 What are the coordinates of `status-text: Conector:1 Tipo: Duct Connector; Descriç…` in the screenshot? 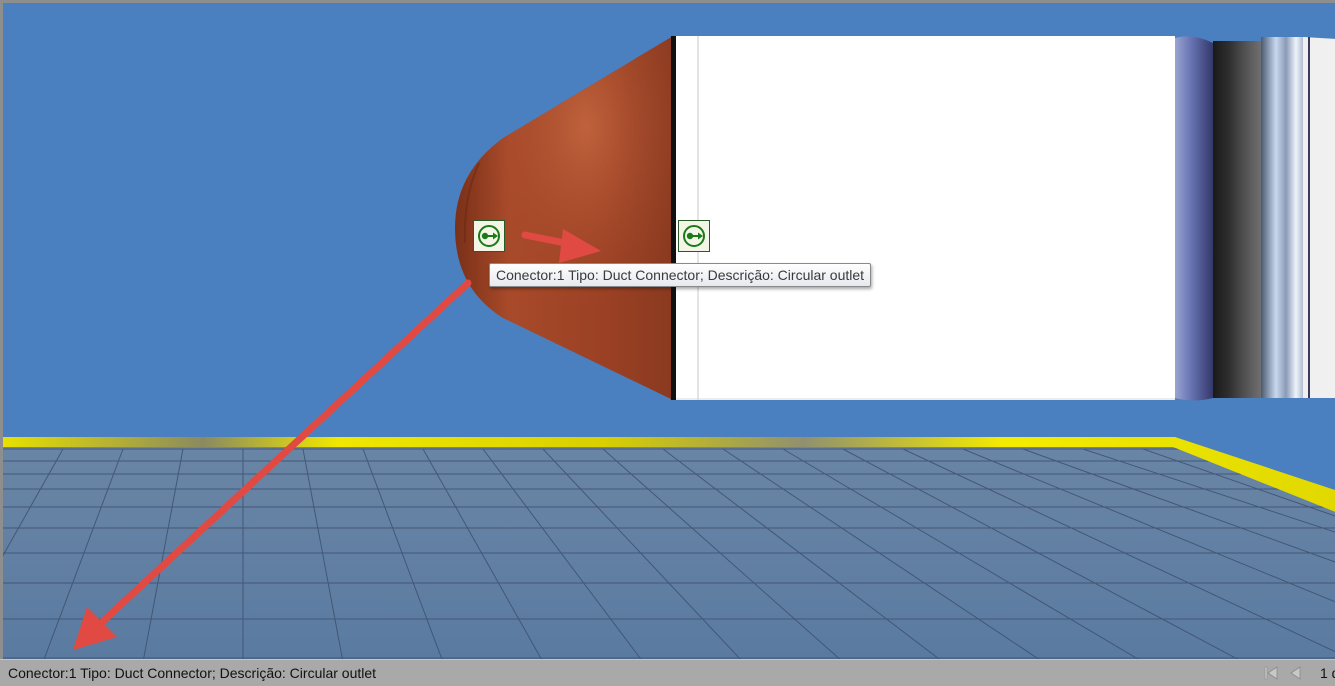 It's located at (192, 673).